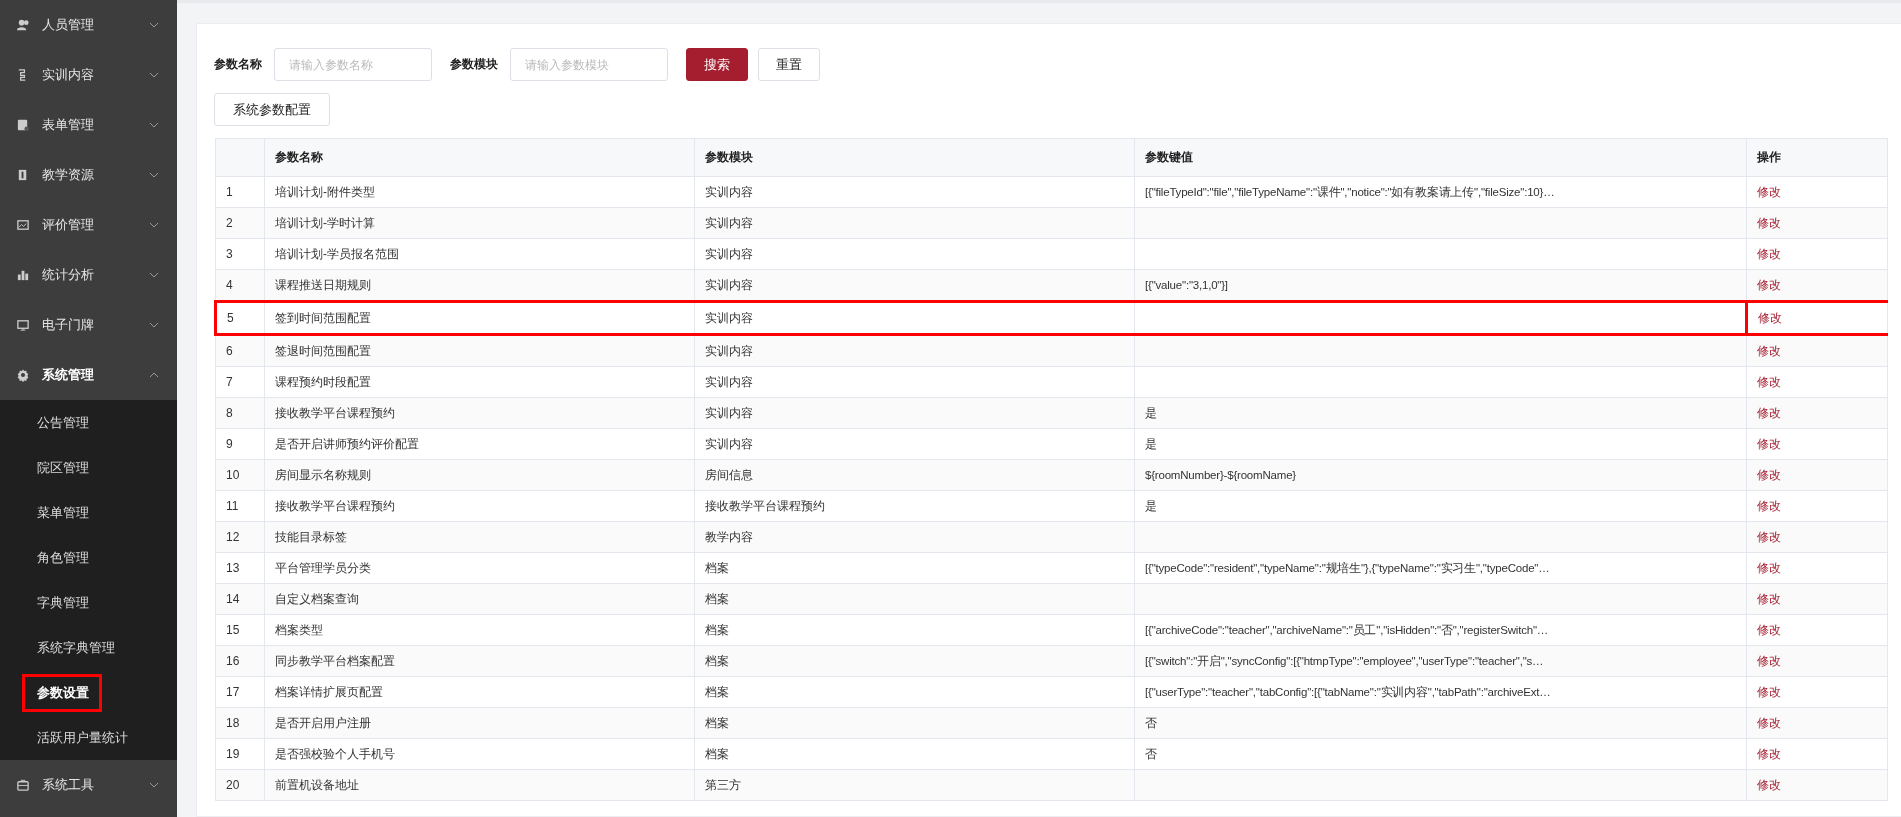 This screenshot has width=1901, height=817. Describe the element at coordinates (789, 64) in the screenshot. I see `reset-button: 重置` at that location.